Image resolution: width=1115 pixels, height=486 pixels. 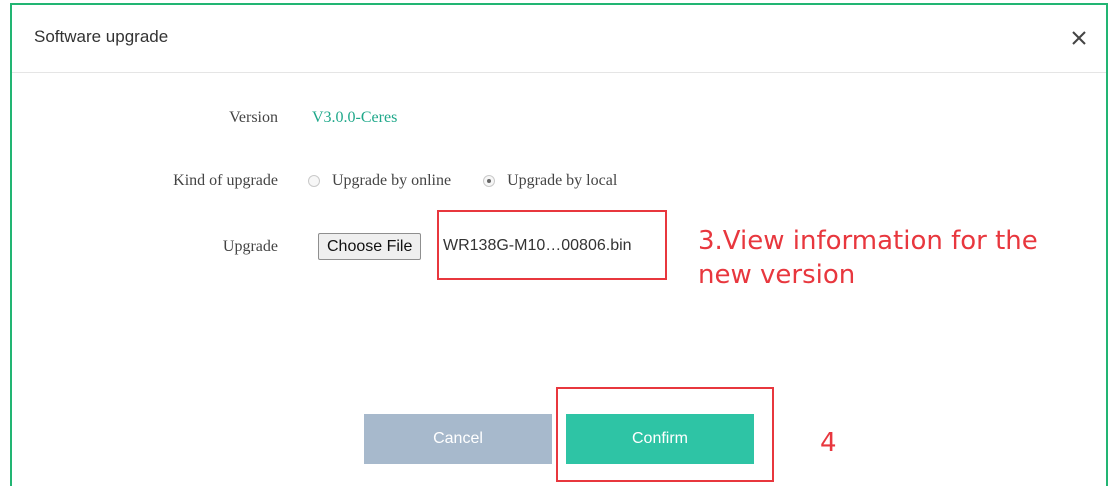 What do you see at coordinates (225, 180) in the screenshot?
I see `kind-of-upgrade-label: Kind of upgrade` at bounding box center [225, 180].